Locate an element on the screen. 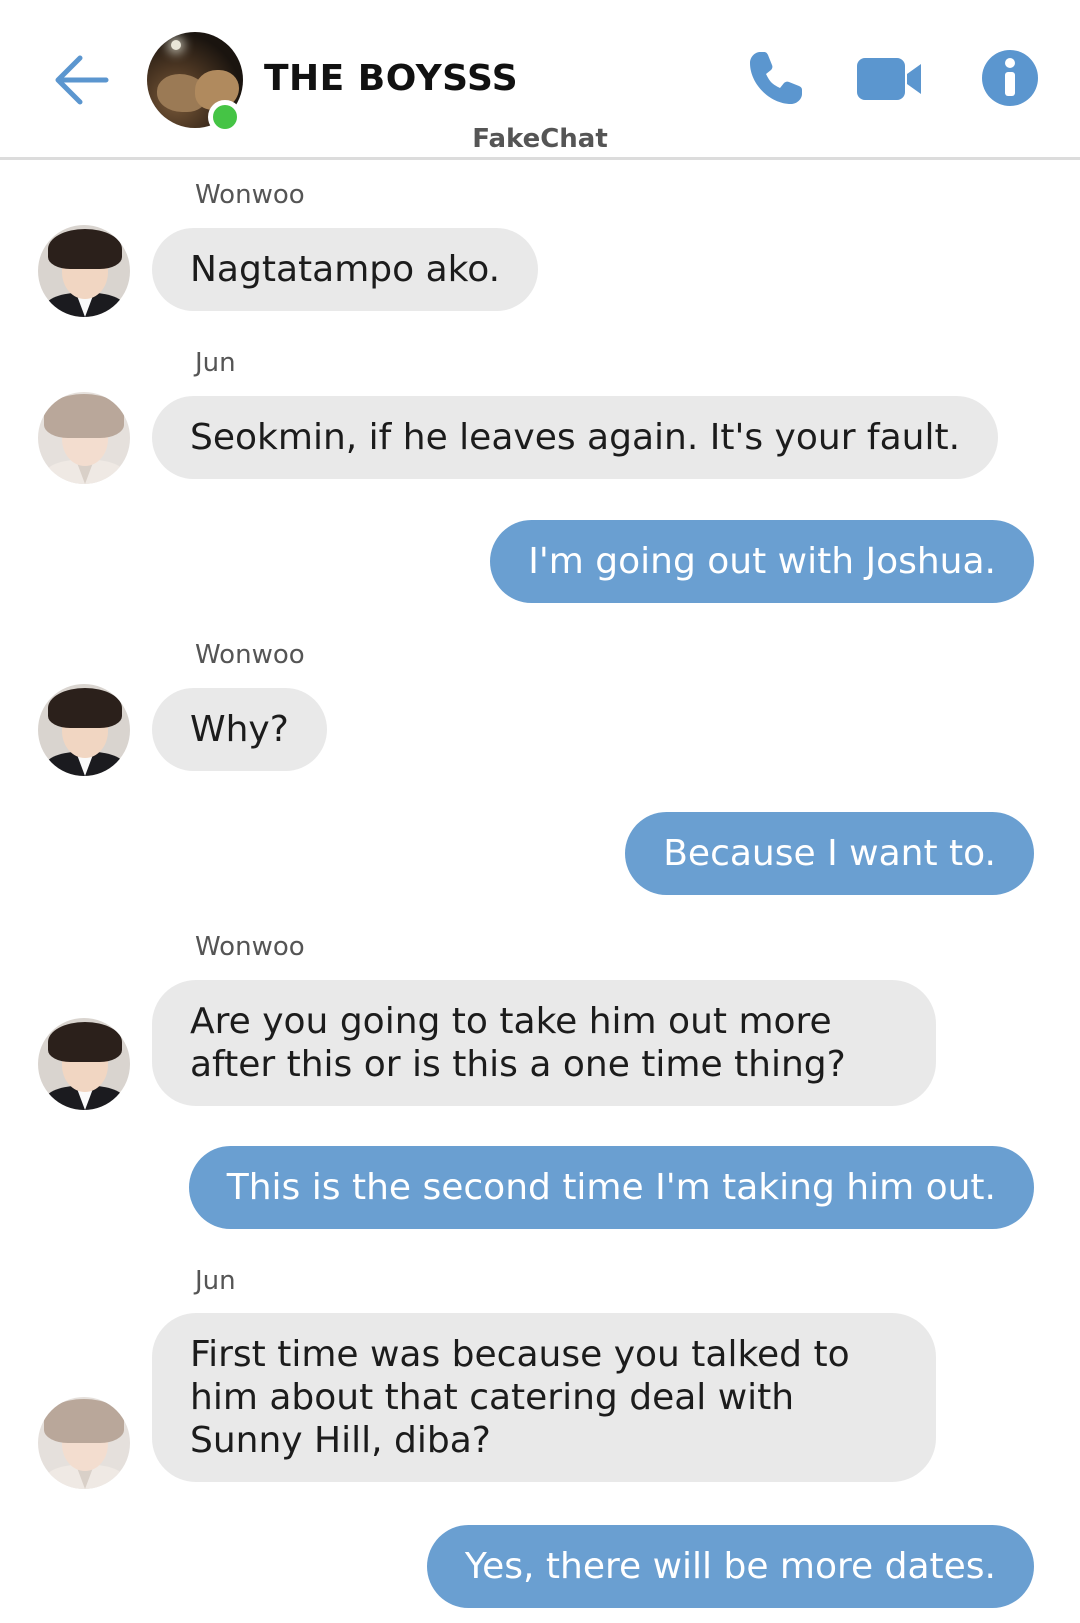  info-icon is located at coordinates (1010, 78).